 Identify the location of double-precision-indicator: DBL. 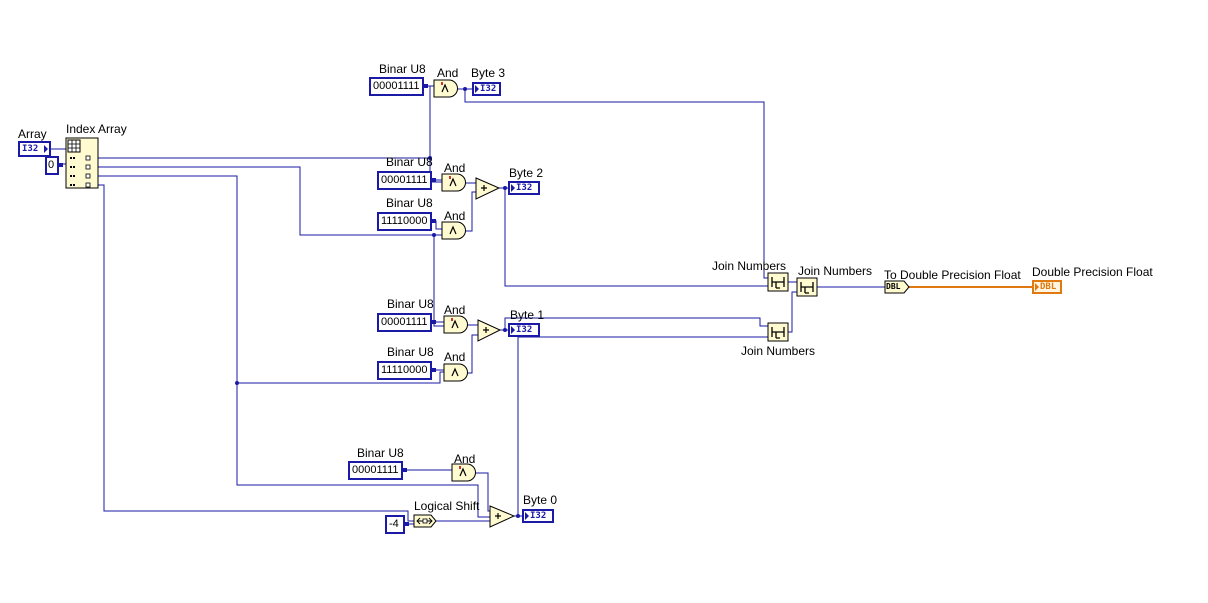
(1047, 287).